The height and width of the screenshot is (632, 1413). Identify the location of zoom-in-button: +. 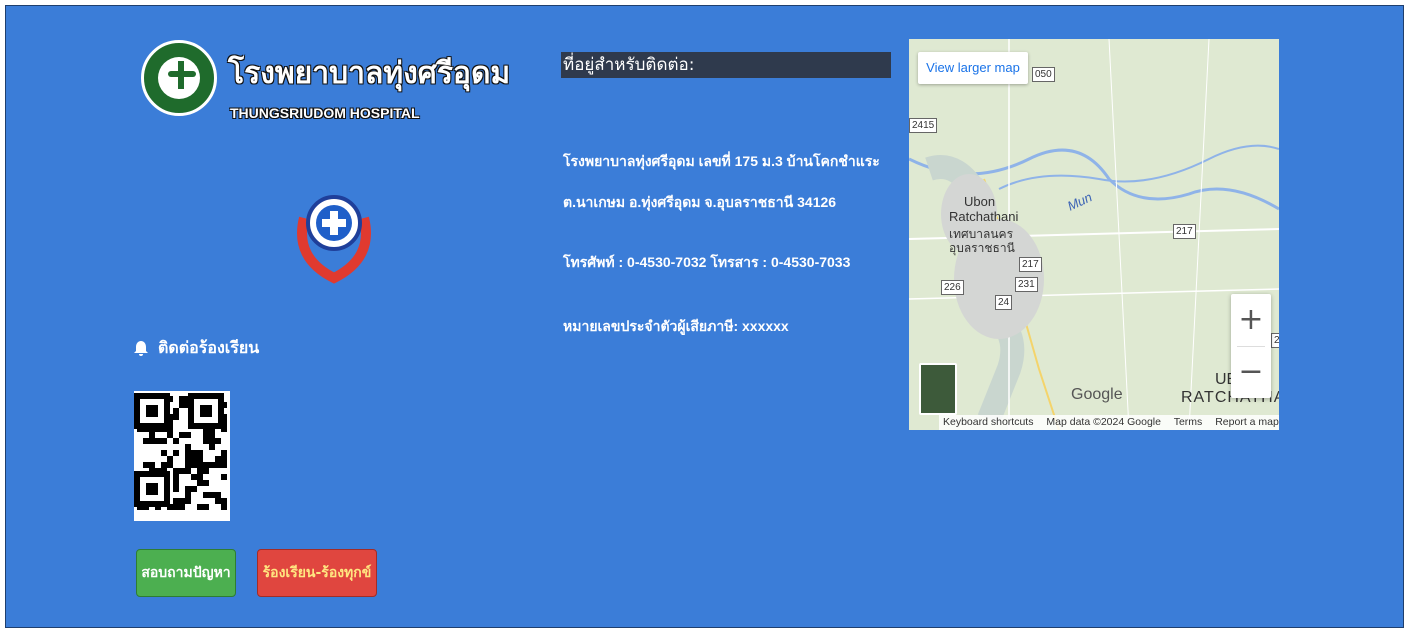
(1251, 320).